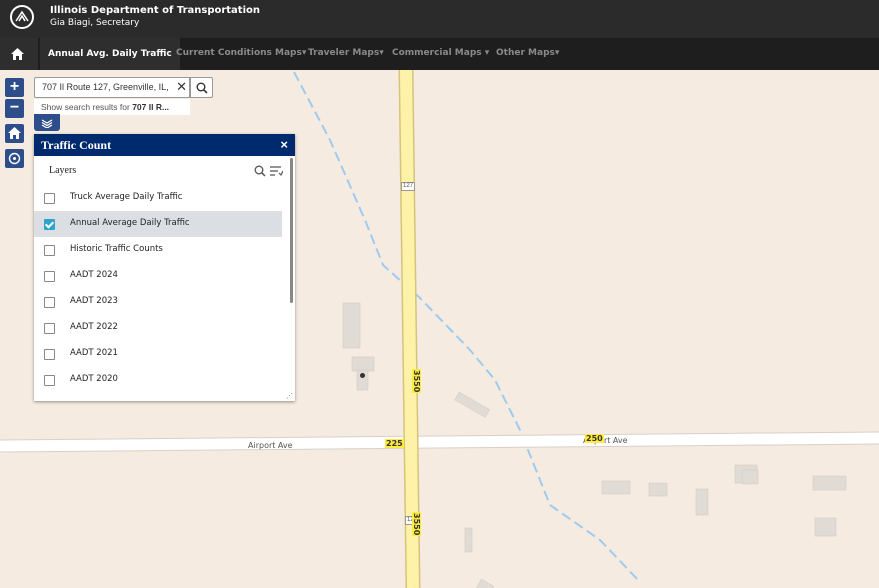  I want to click on layer-row-historic: Historic Traffic Counts, so click(158, 250).